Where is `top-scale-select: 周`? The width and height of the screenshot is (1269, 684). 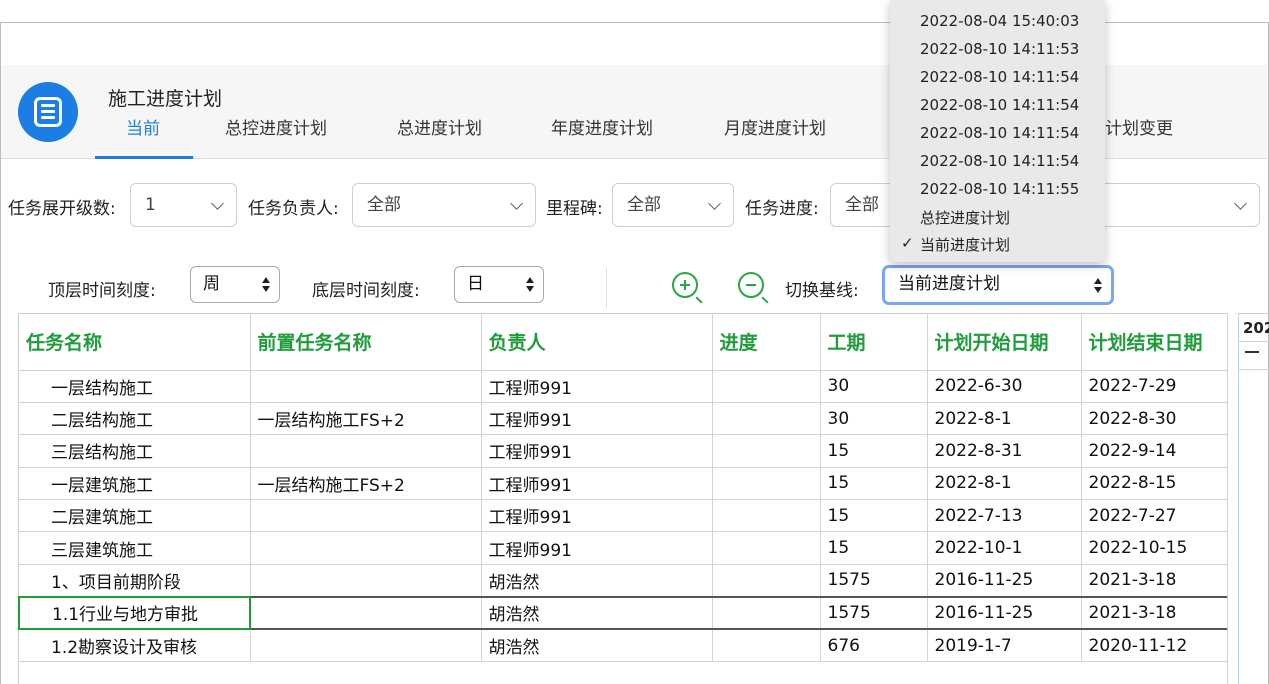
top-scale-select: 周 is located at coordinates (235, 284).